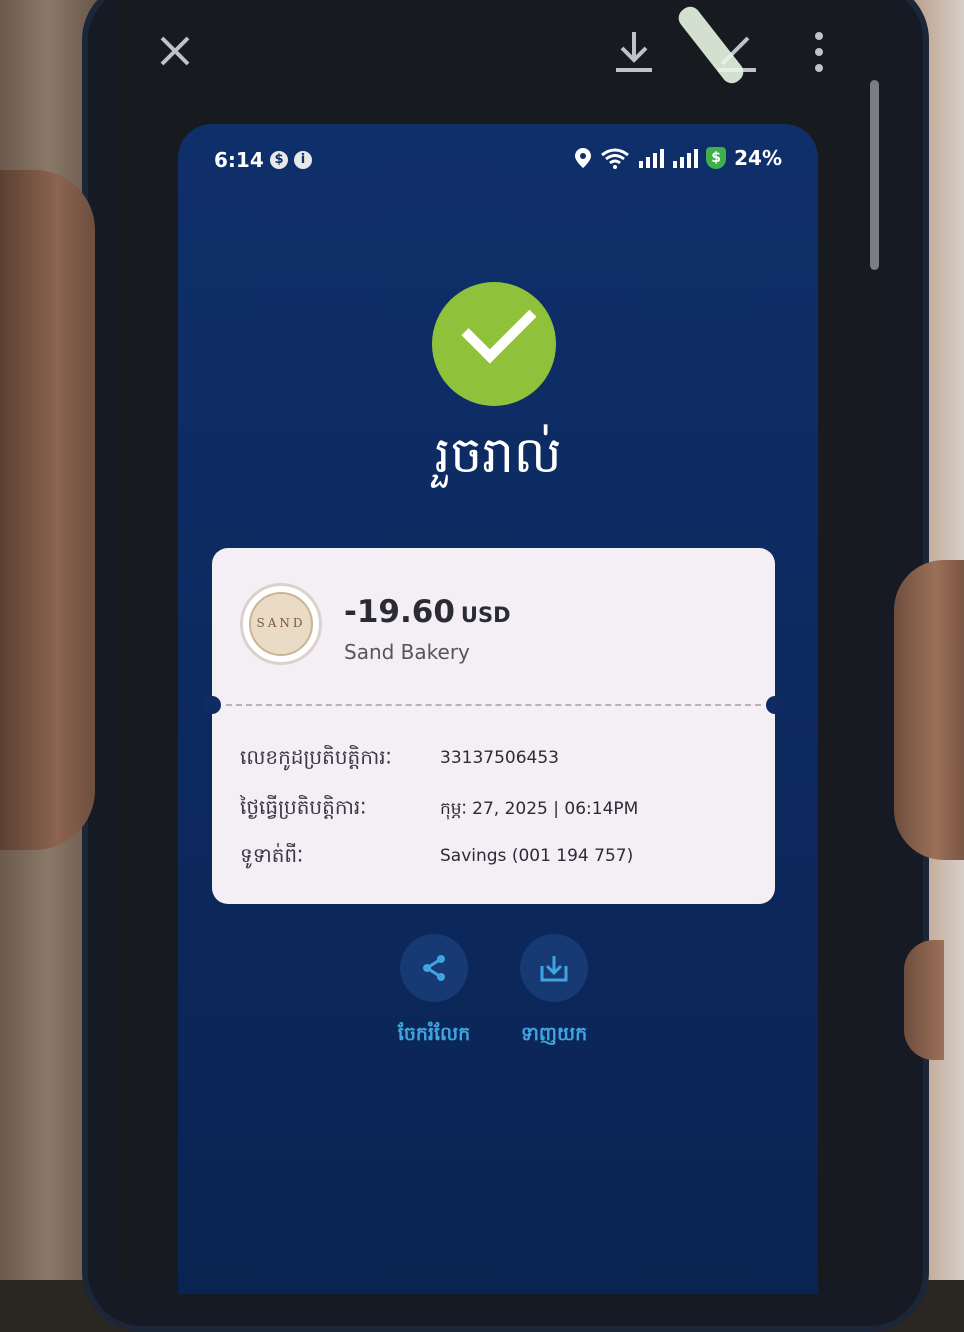 This screenshot has width=964, height=1332. What do you see at coordinates (485, 615) in the screenshot?
I see `amount-currency: USD` at bounding box center [485, 615].